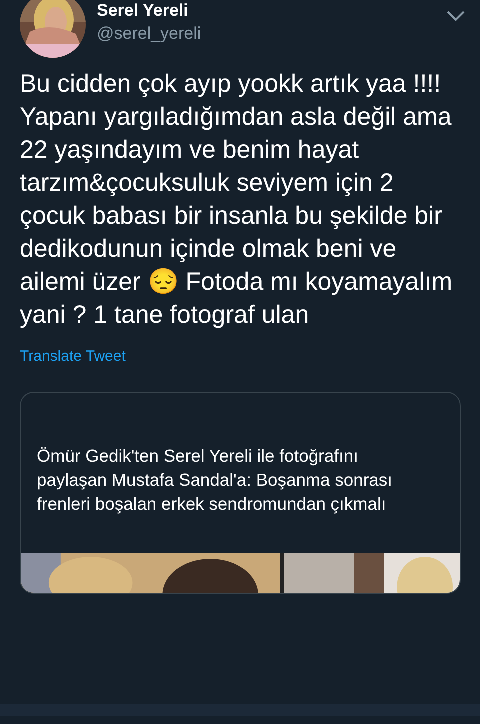  What do you see at coordinates (456, 16) in the screenshot?
I see `chevron-down-icon` at bounding box center [456, 16].